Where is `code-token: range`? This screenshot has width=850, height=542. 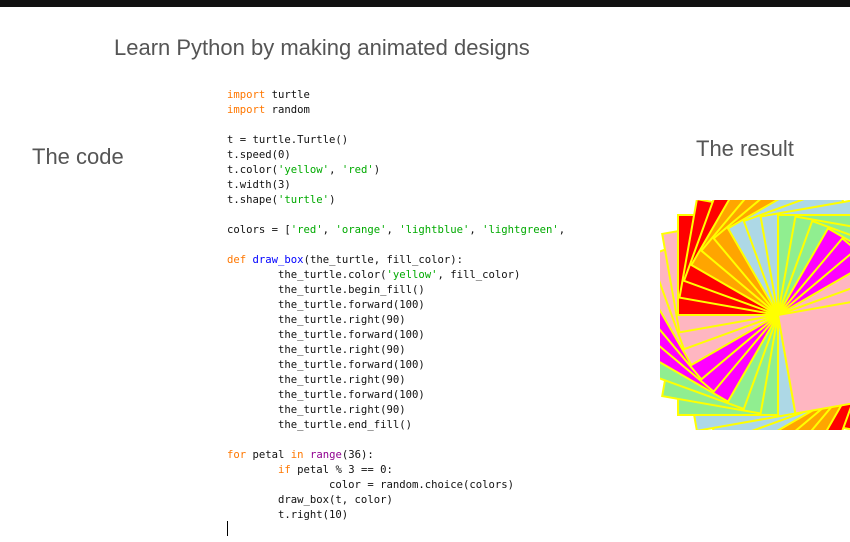 code-token: range is located at coordinates (325, 455).